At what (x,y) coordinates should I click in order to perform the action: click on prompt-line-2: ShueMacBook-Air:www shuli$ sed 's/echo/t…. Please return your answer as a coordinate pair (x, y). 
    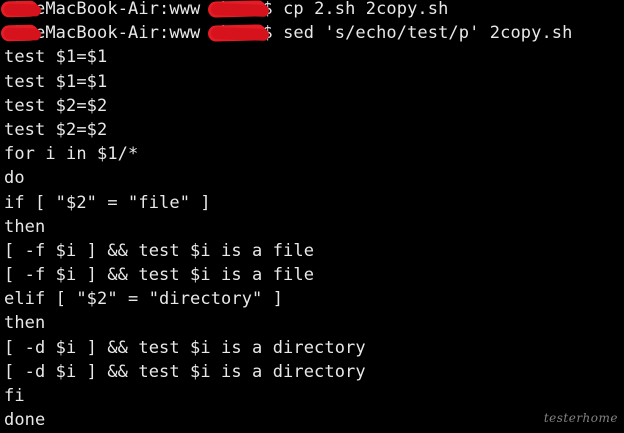
    Looking at the image, I should click on (286, 33).